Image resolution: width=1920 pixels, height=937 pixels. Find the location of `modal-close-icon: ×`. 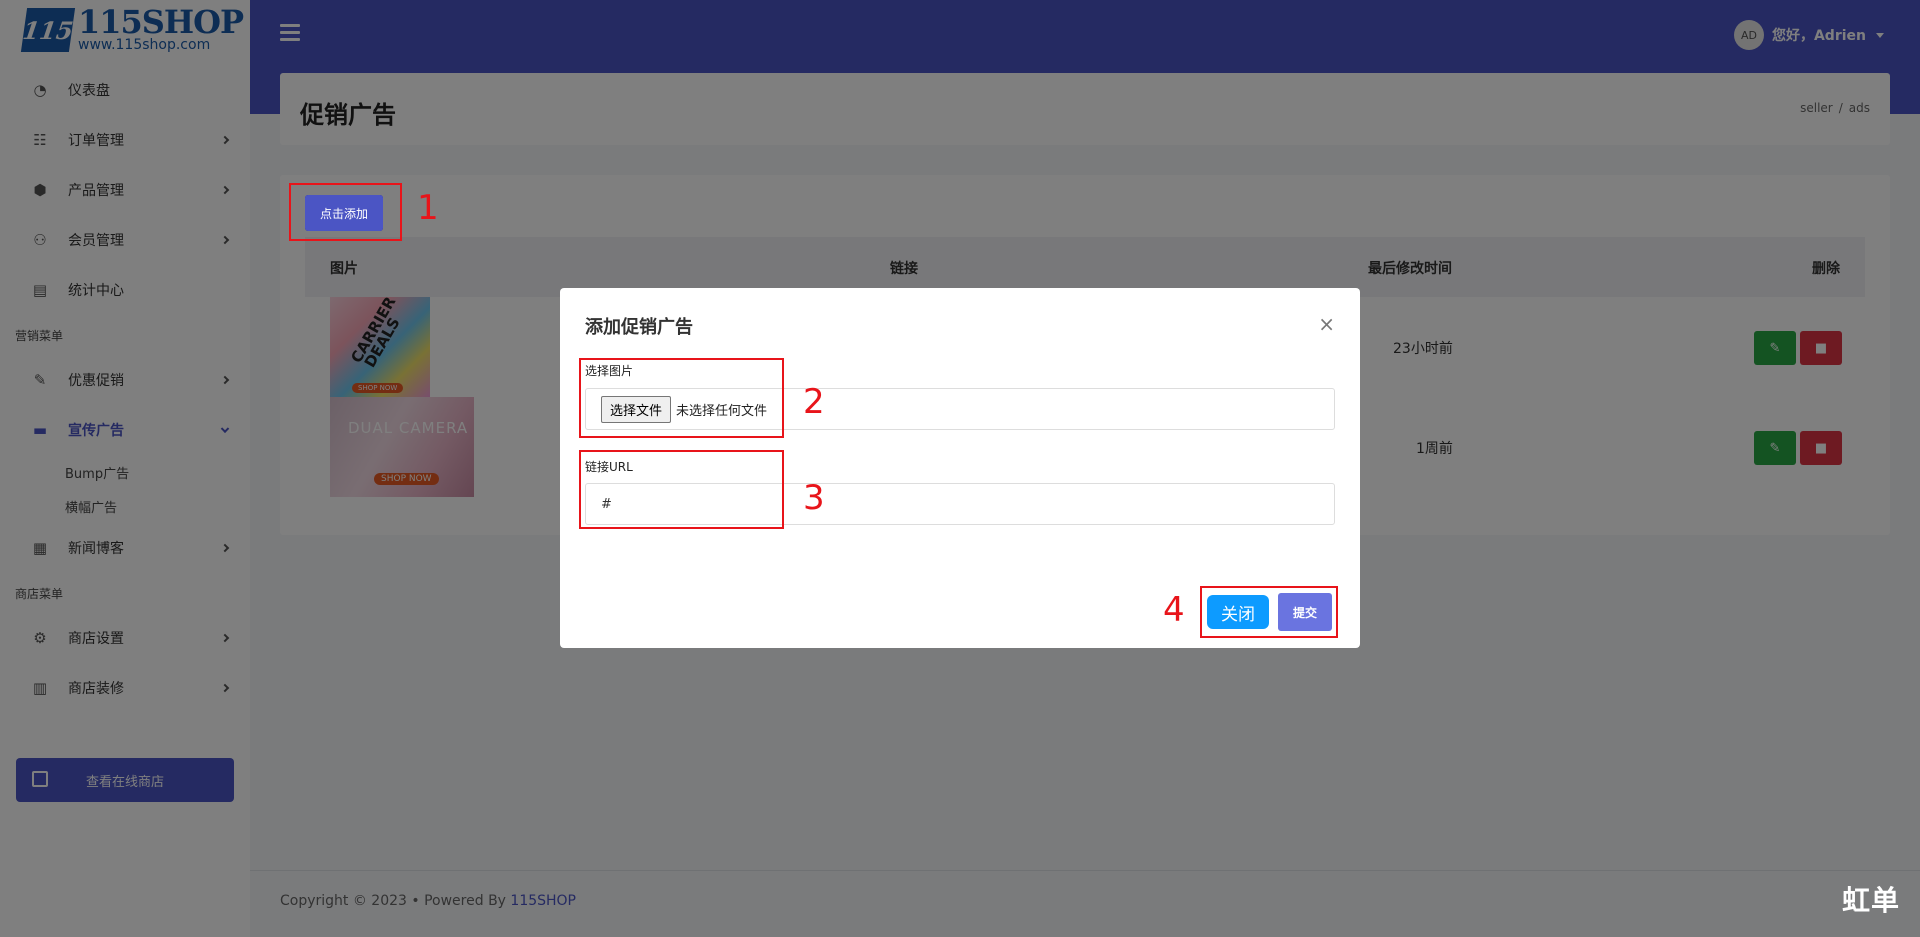

modal-close-icon: × is located at coordinates (1326, 324).